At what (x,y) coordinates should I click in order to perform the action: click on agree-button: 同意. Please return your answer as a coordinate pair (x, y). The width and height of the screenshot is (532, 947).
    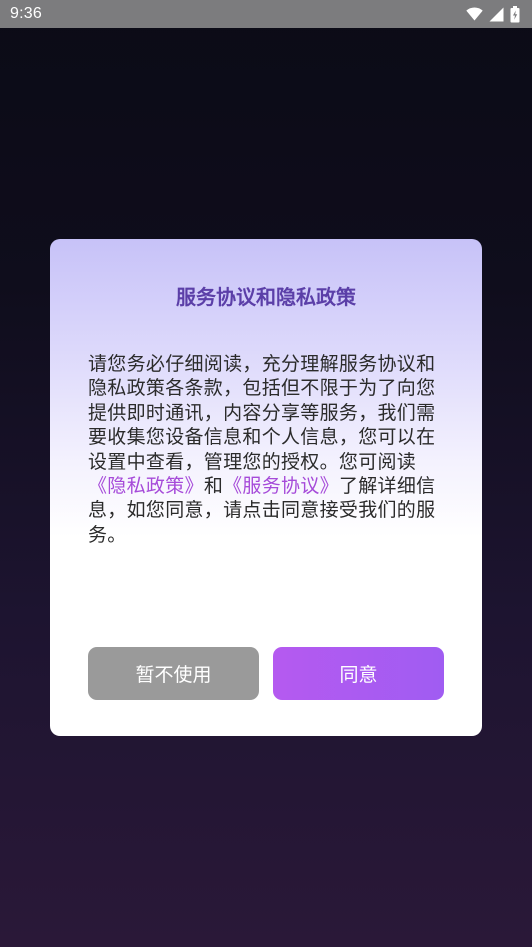
    Looking at the image, I should click on (358, 673).